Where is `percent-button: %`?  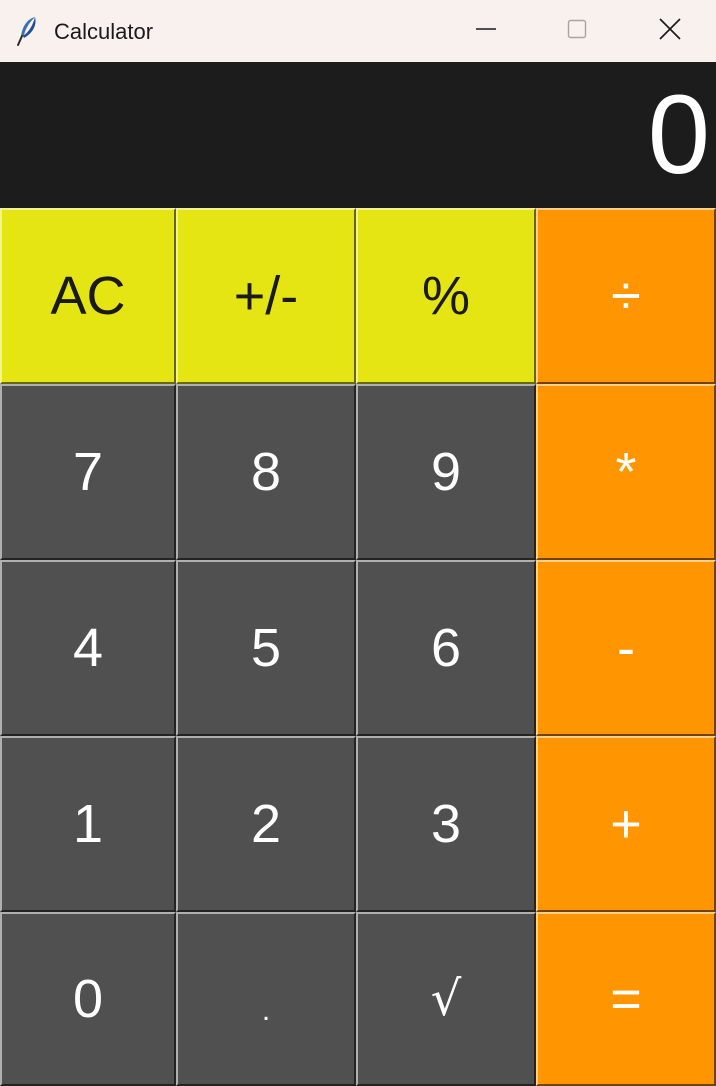 percent-button: % is located at coordinates (446, 296).